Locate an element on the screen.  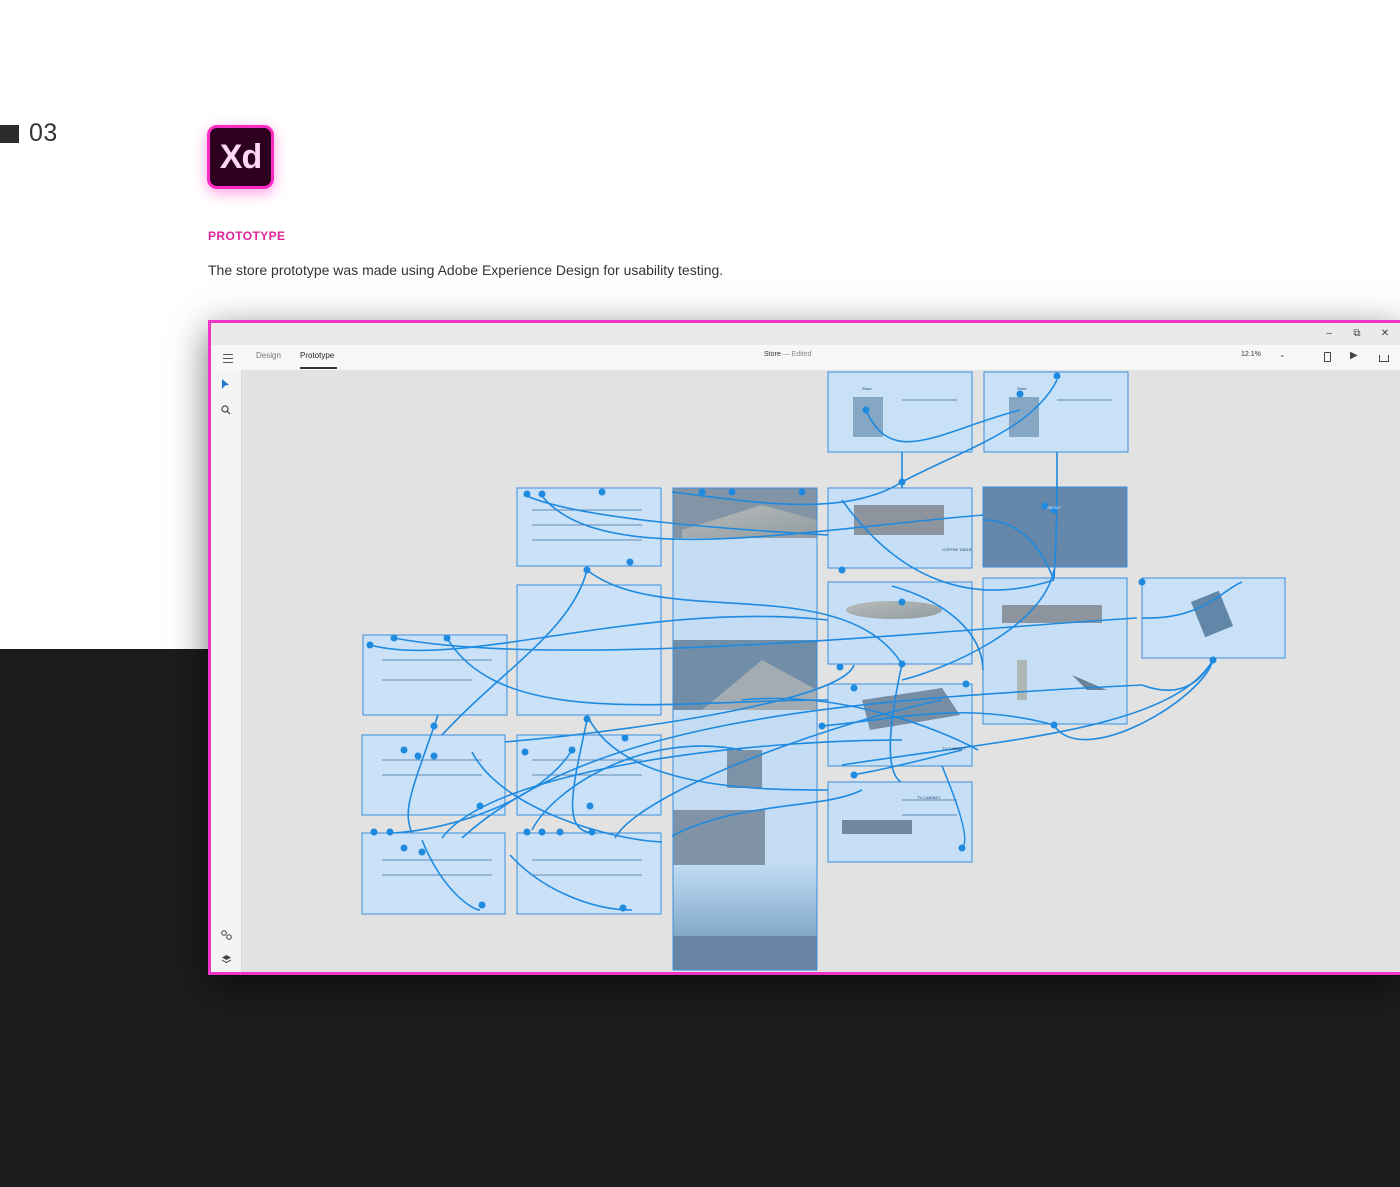
section-marker is located at coordinates (9, 134).